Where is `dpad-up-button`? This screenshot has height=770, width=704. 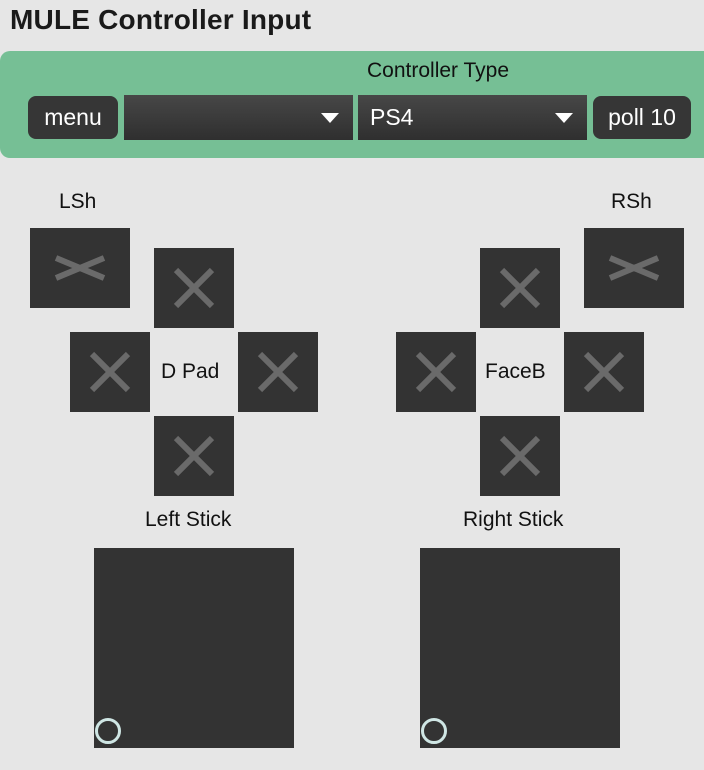 dpad-up-button is located at coordinates (194, 288).